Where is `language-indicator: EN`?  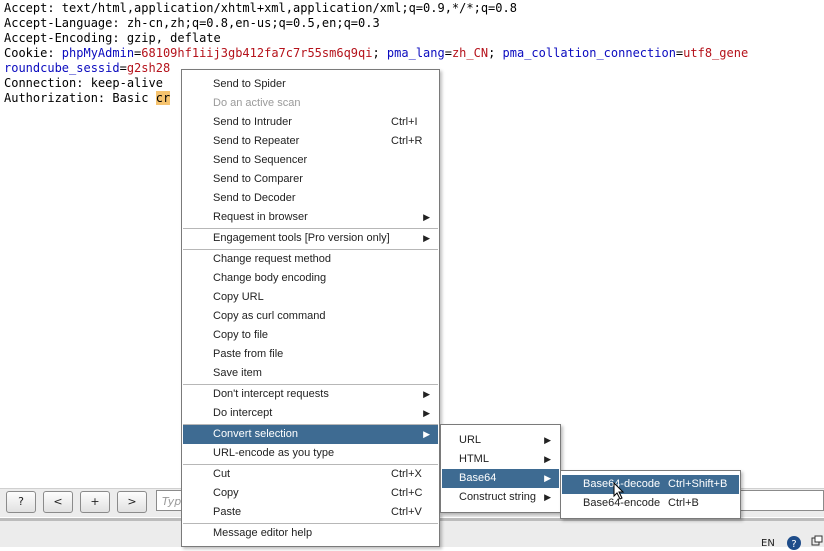 language-indicator: EN is located at coordinates (768, 543).